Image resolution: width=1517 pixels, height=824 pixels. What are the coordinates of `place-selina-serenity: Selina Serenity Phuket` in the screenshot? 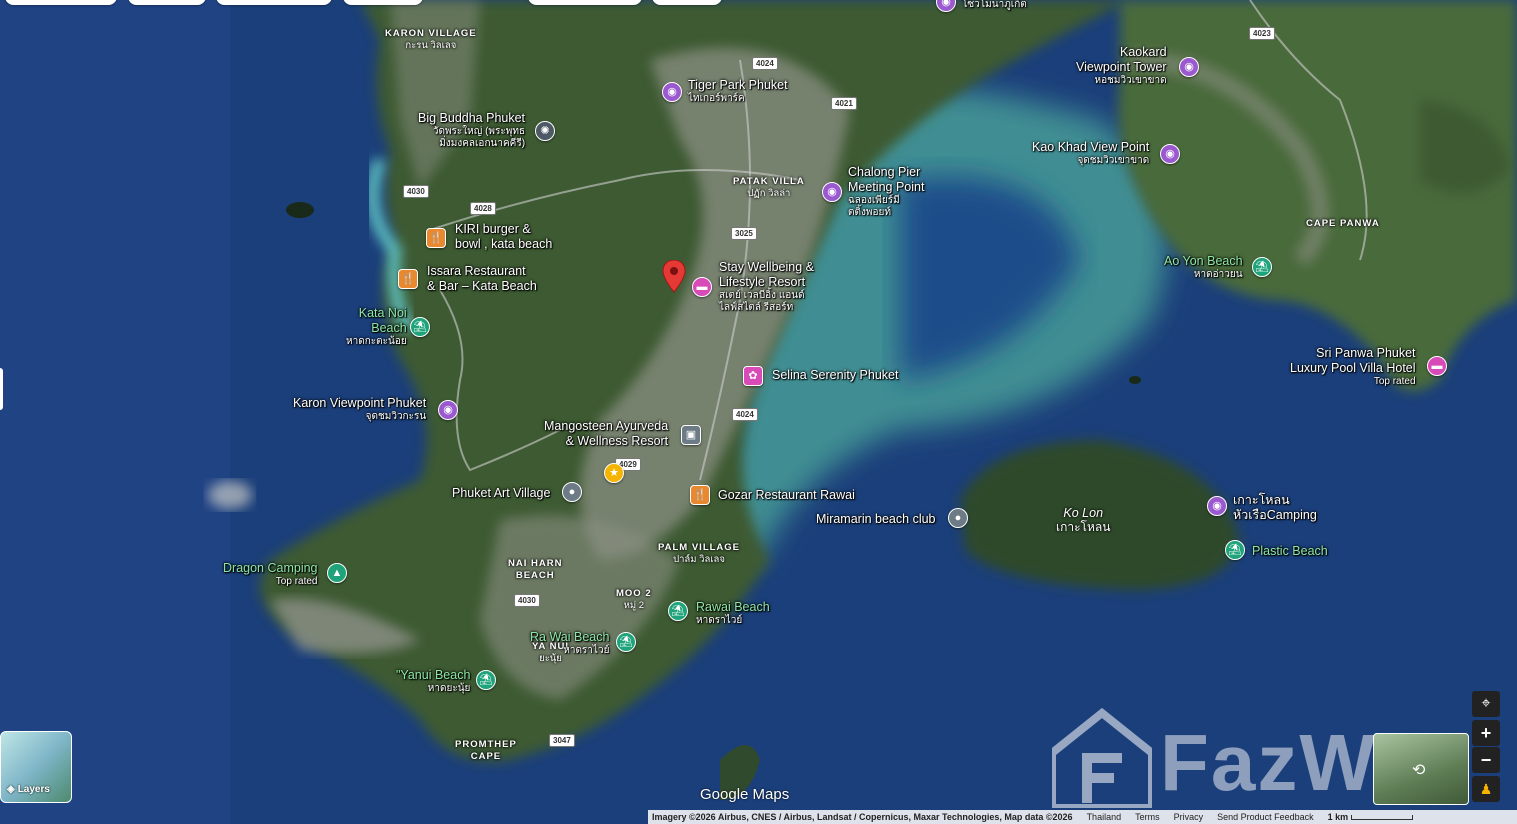 It's located at (835, 375).